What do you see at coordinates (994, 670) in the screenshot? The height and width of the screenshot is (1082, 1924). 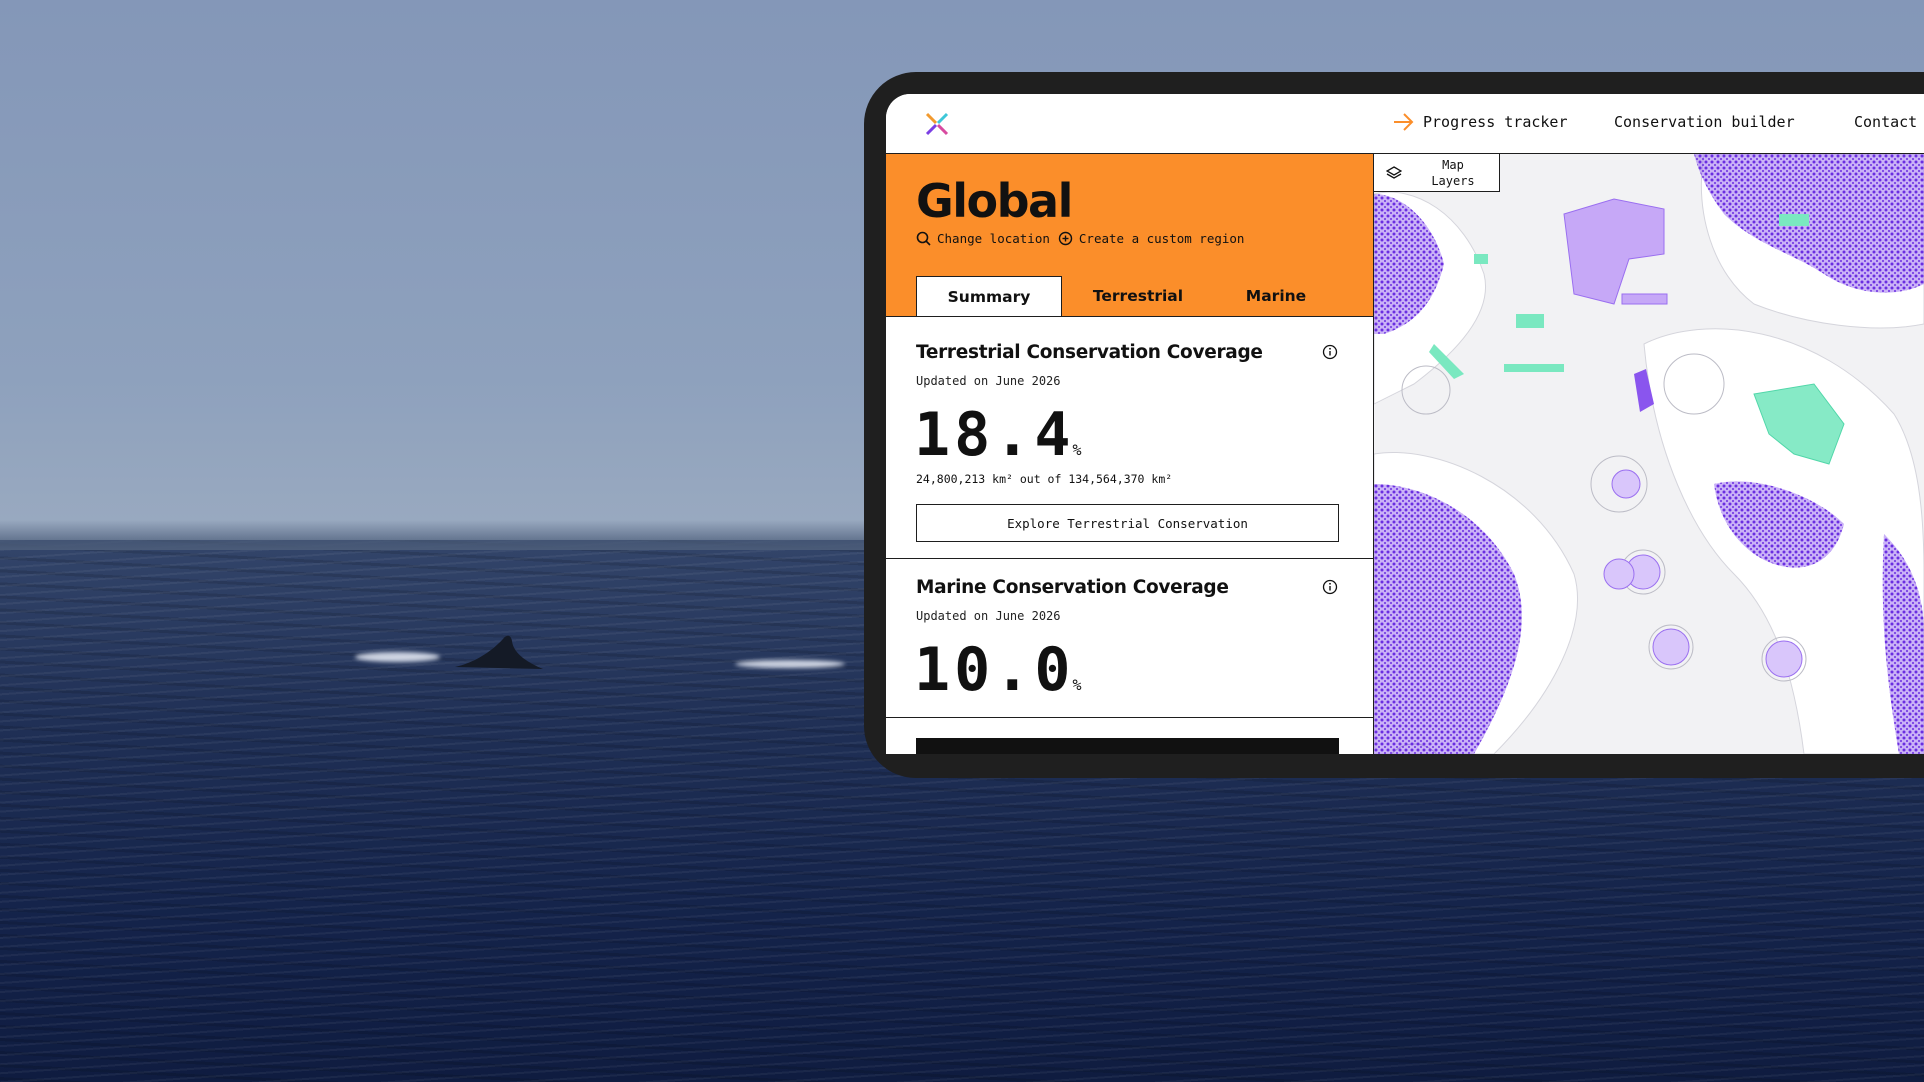 I see `marine-percent: 10.0` at bounding box center [994, 670].